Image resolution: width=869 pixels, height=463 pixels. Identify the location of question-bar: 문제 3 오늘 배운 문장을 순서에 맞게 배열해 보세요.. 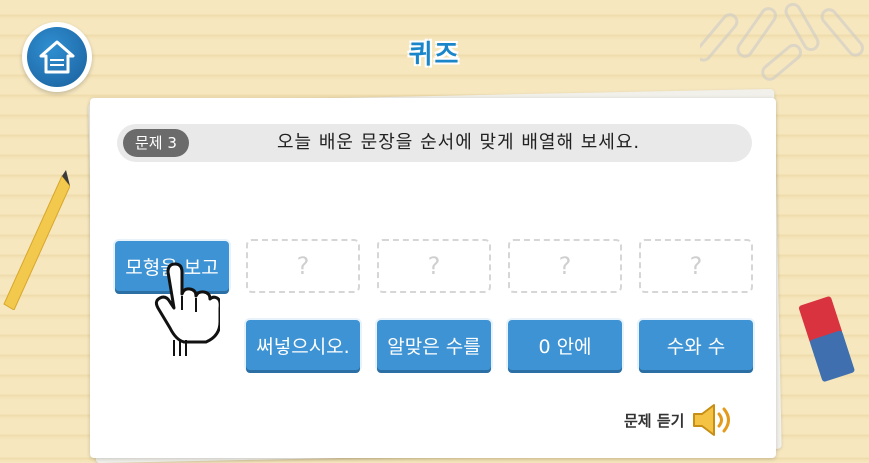
(434, 143).